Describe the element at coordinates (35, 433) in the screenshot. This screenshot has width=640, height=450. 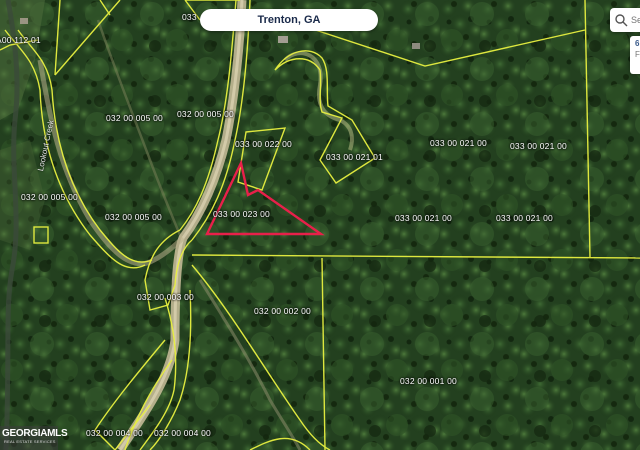
I see `watermark-logo: GEORGIAMLS` at that location.